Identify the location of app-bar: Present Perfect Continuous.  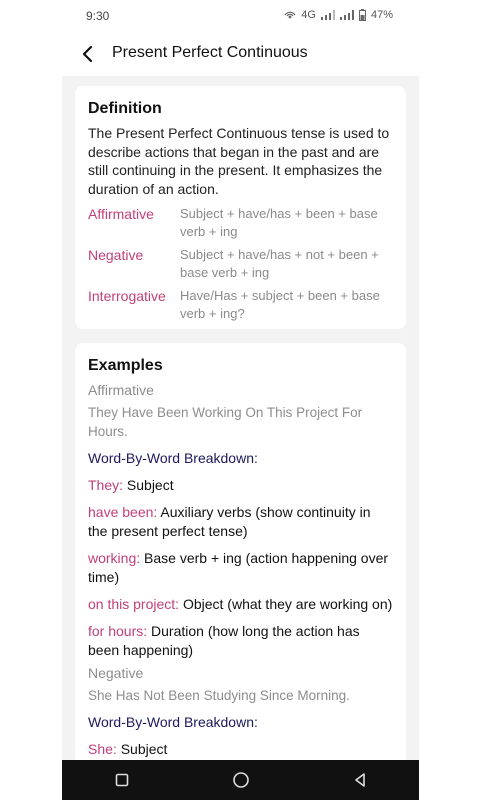
(240, 54).